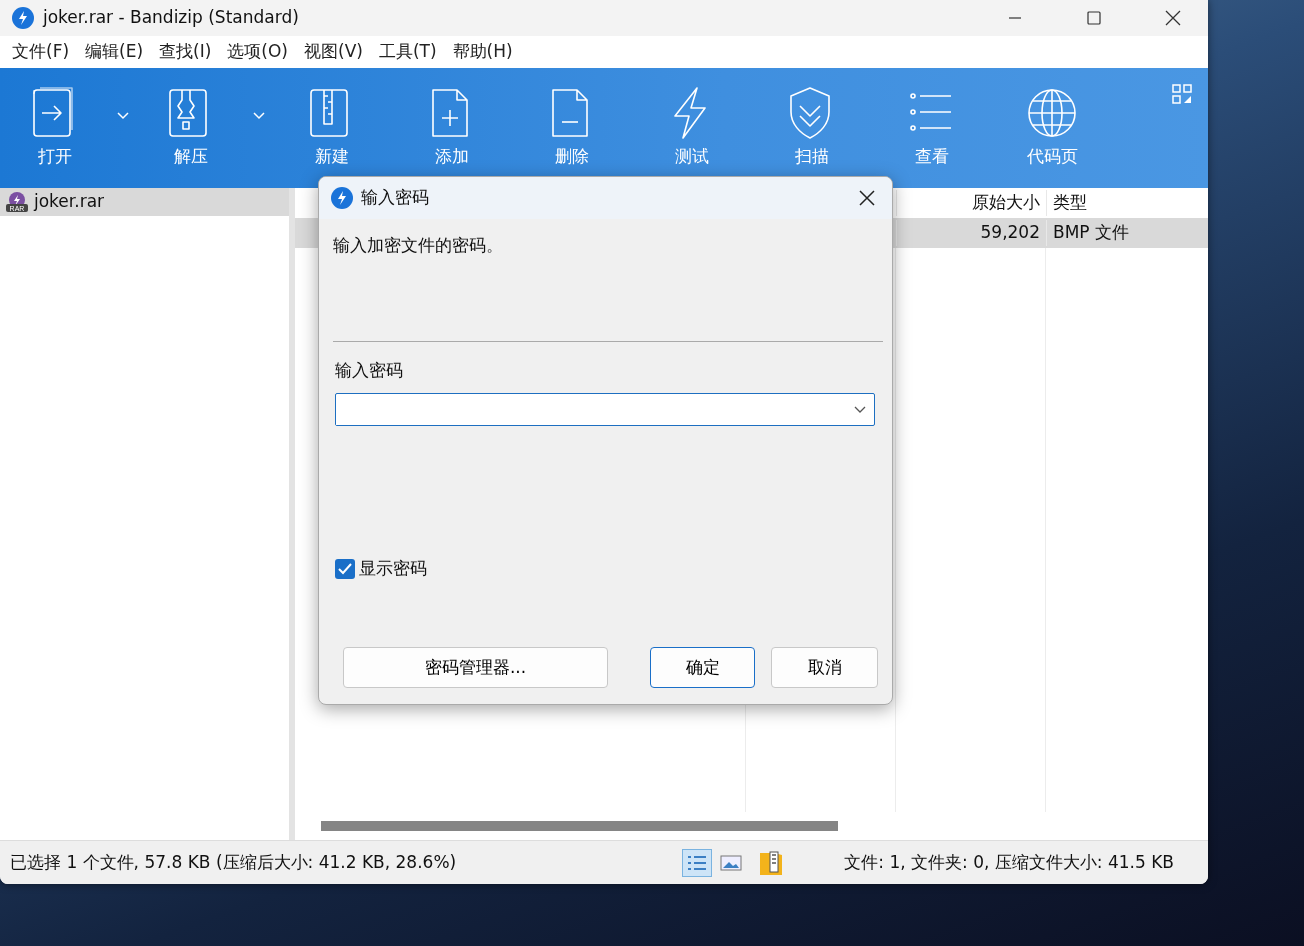 The height and width of the screenshot is (946, 1304). What do you see at coordinates (345, 568) in the screenshot?
I see `checkmark-icon` at bounding box center [345, 568].